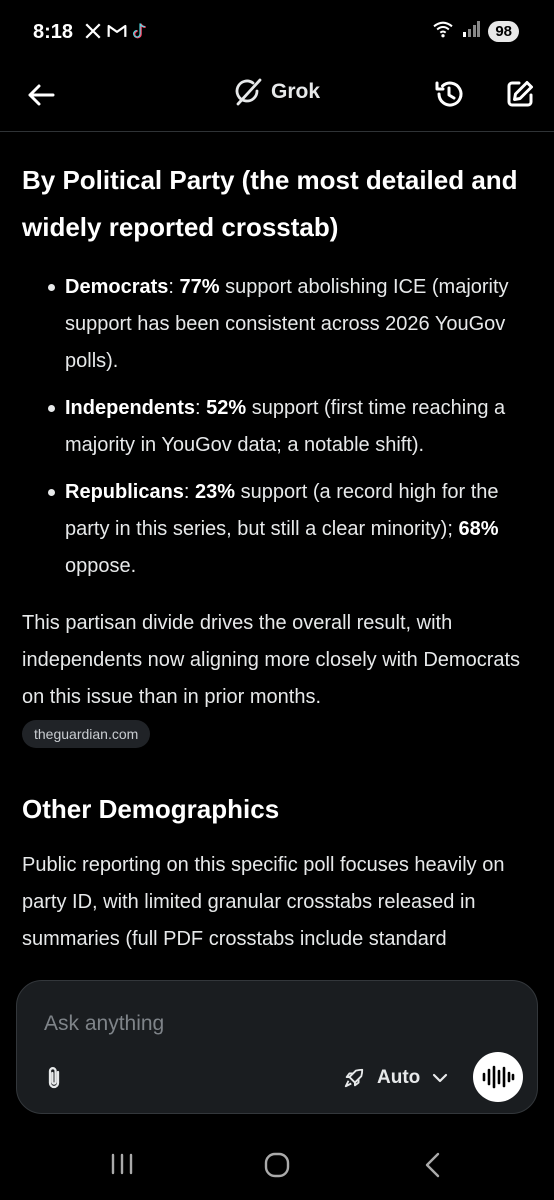  I want to click on history-icon, so click(449, 94).